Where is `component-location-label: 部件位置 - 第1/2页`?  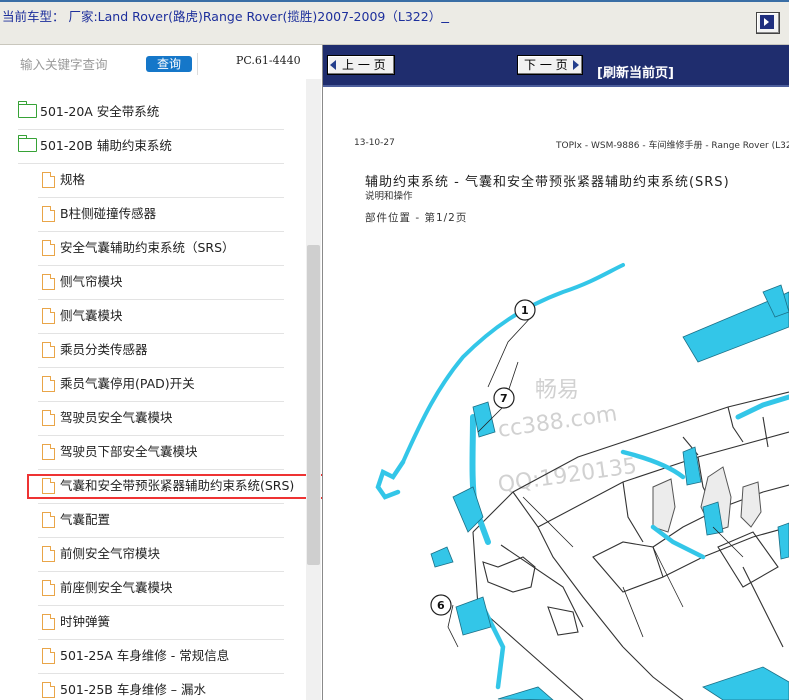 component-location-label: 部件位置 - 第1/2页 is located at coordinates (416, 218).